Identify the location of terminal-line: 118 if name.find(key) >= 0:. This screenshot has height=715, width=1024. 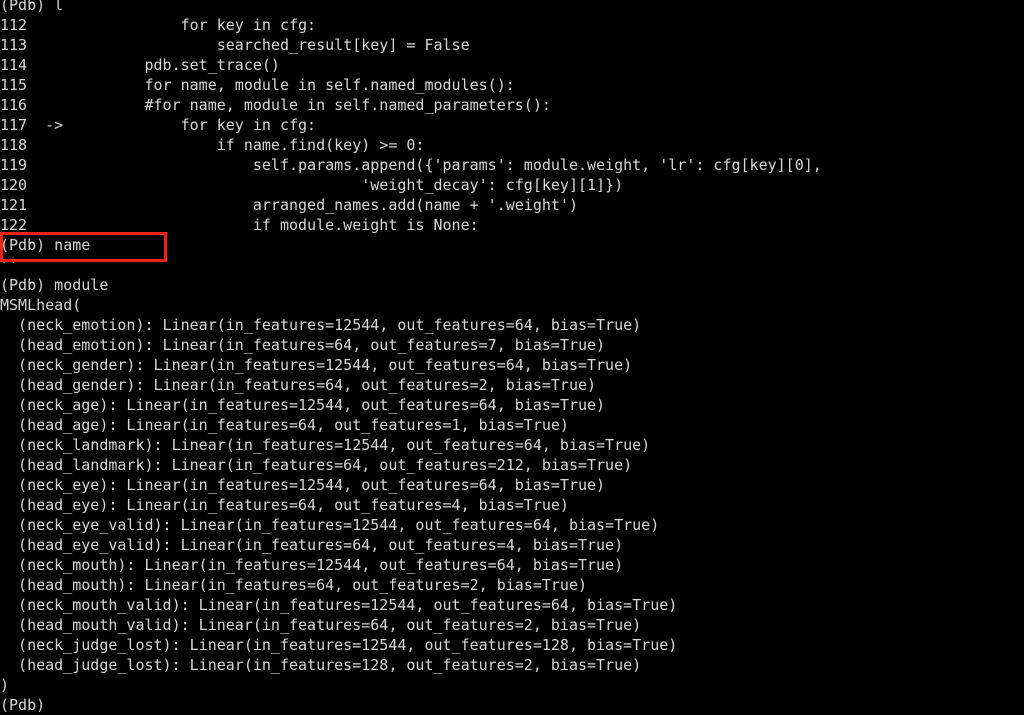
(212, 145).